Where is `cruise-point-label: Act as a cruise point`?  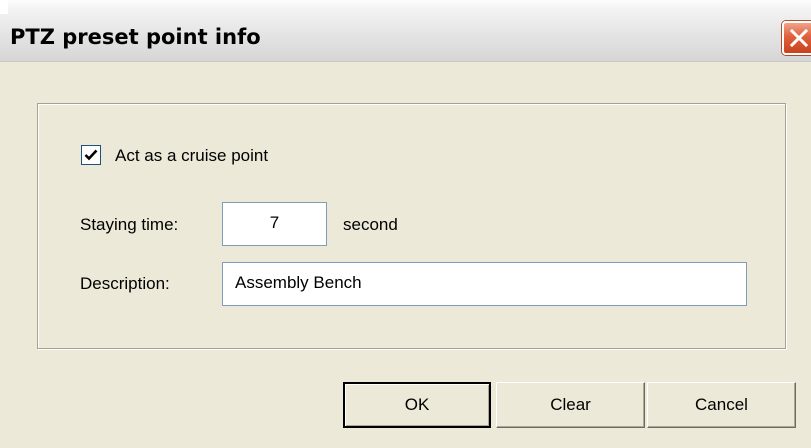 cruise-point-label: Act as a cruise point is located at coordinates (191, 156).